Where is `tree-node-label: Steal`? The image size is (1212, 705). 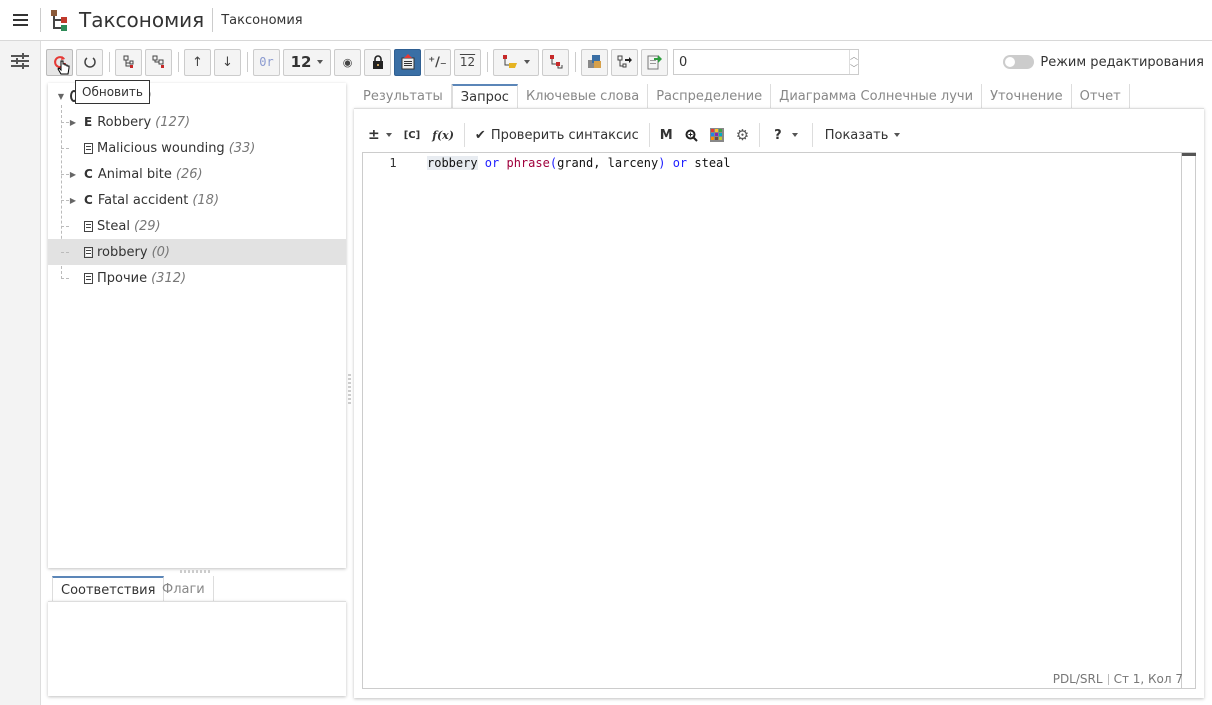
tree-node-label: Steal is located at coordinates (113, 226).